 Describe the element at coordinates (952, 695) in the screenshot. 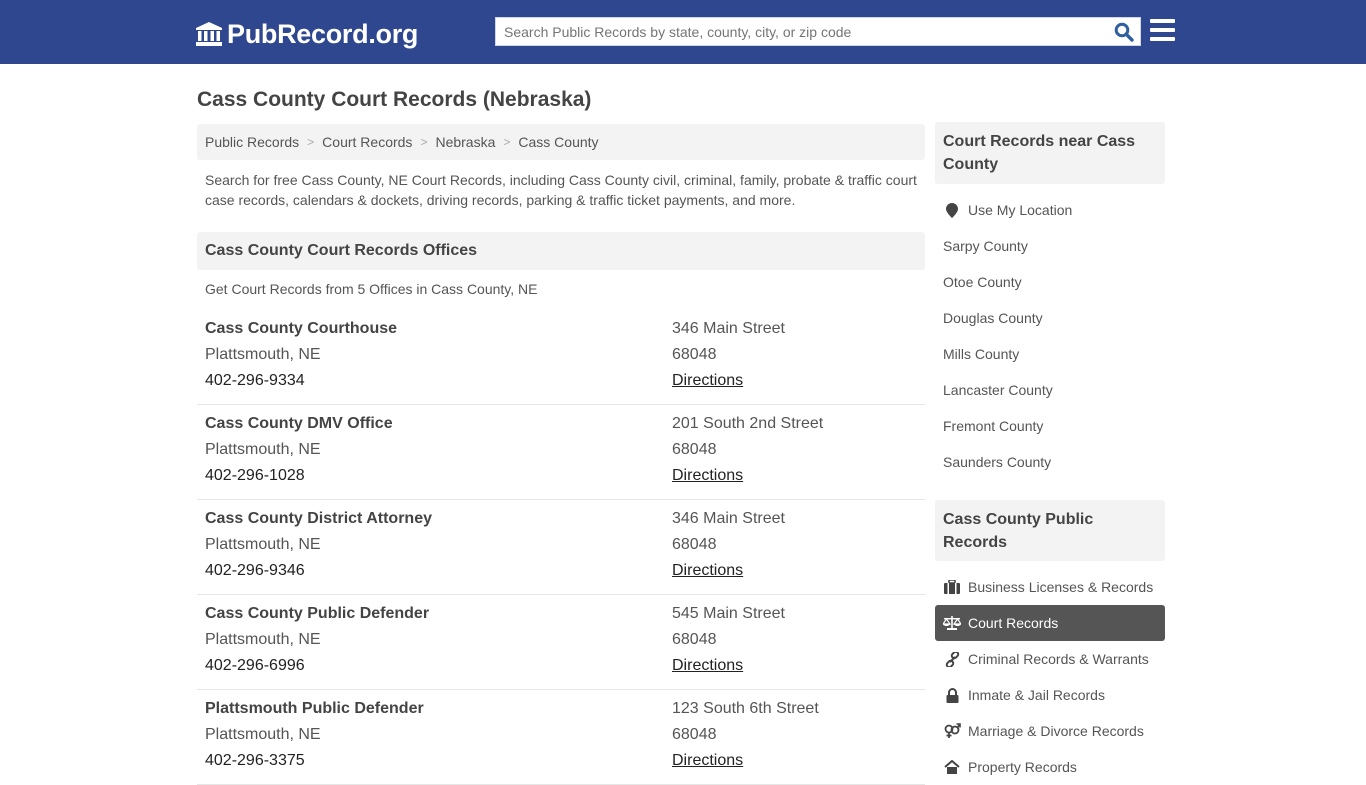

I see `lock-icon` at that location.